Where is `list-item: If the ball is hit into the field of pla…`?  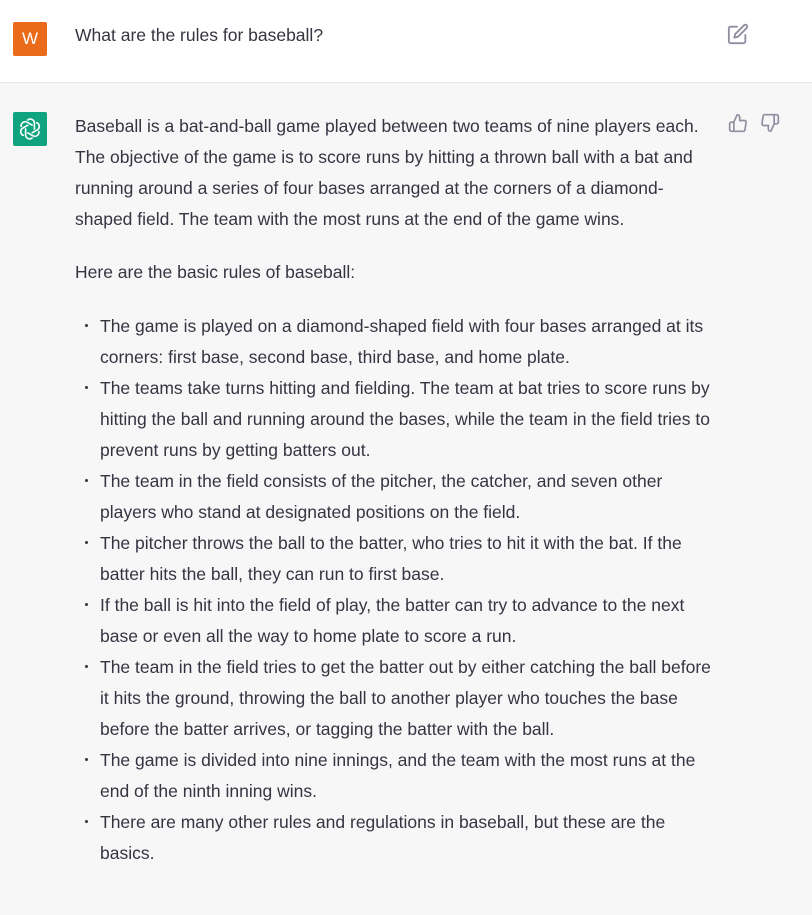
list-item: If the ball is hit into the field of pla… is located at coordinates (397, 621).